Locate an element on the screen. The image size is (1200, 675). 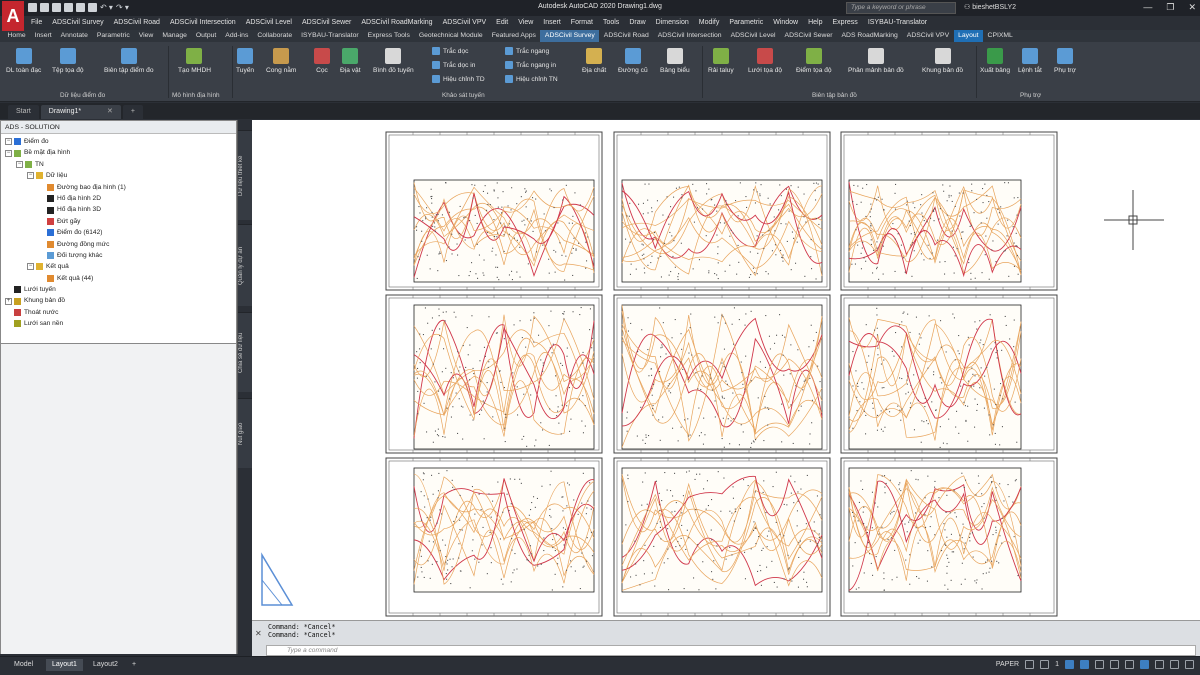
ribbon-tool-button: Phụ trợ is located at coordinates (1065, 61).